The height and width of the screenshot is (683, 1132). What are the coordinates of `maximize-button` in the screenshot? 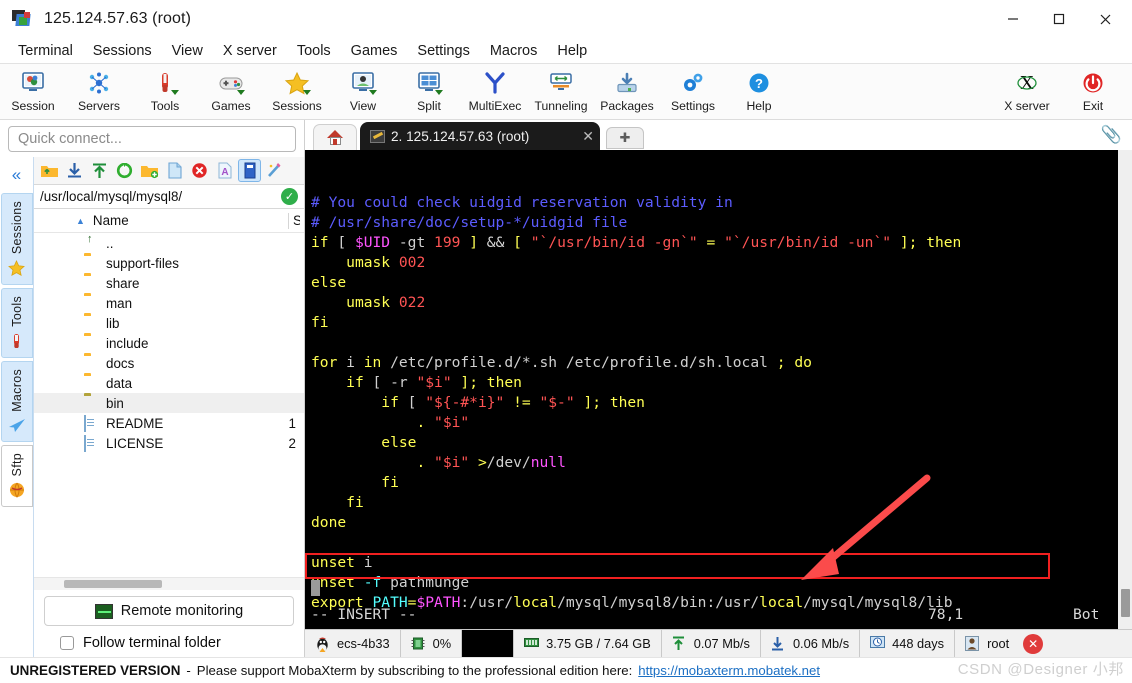 It's located at (1059, 19).